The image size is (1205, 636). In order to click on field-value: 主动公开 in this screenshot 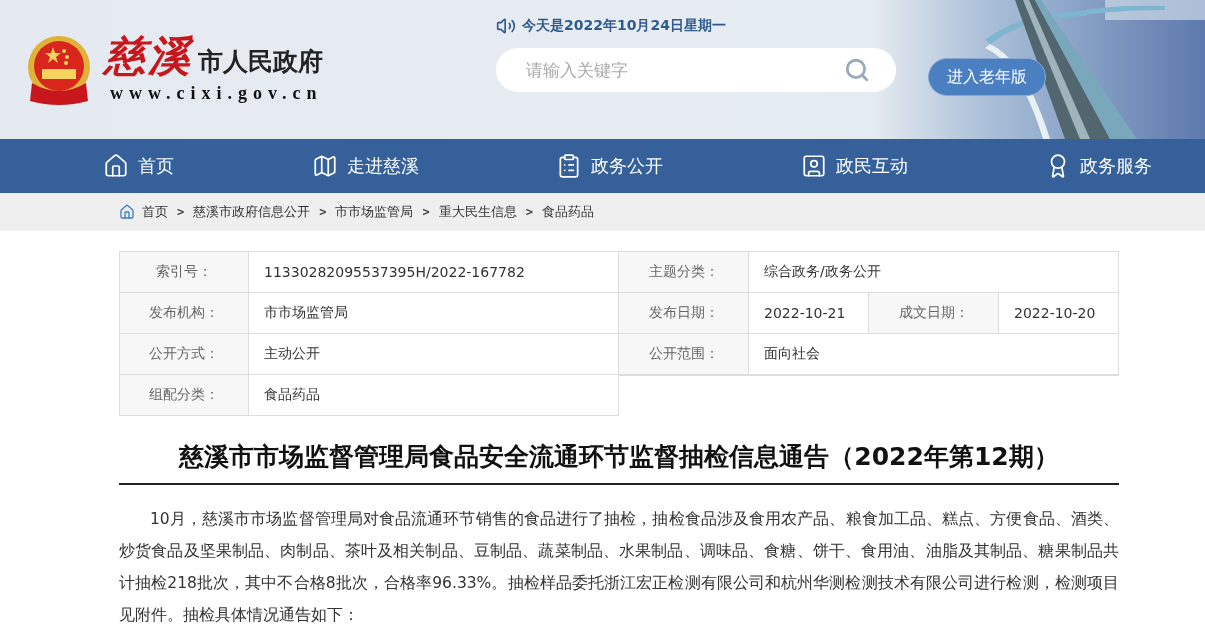, I will do `click(434, 354)`.